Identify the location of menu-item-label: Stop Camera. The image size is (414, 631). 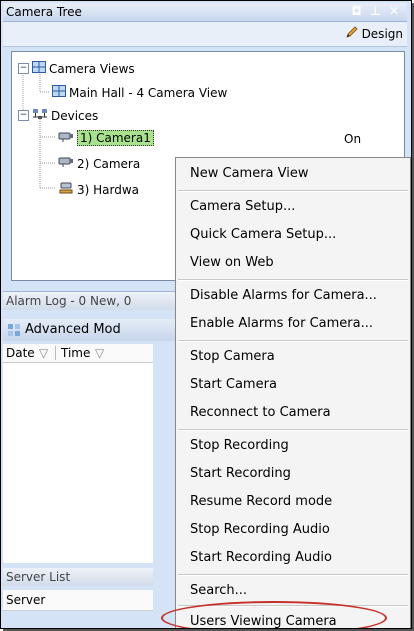
(232, 356).